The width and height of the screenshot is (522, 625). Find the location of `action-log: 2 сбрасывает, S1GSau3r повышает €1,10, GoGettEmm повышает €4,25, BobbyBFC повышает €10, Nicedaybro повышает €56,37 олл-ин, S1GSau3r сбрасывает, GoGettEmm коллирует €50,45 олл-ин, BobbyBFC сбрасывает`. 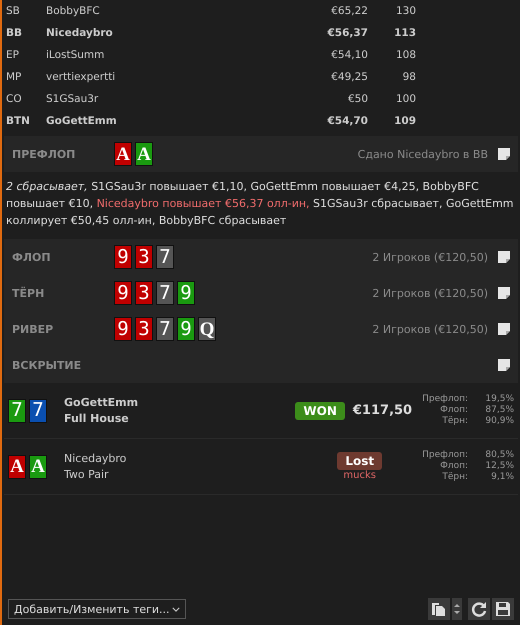

action-log: 2 сбрасывает, S1GSau3r повышает €1,10, GoGettEmm повышает €4,25, BobbyBFC повышает €10, Nicedaybro повышает €56,37 олл-ин, S1GSau3r сбрасывает, GoGettEmm коллирует €50,45 олл-ин, BobbyBFC сбрасывает is located at coordinates (260, 204).